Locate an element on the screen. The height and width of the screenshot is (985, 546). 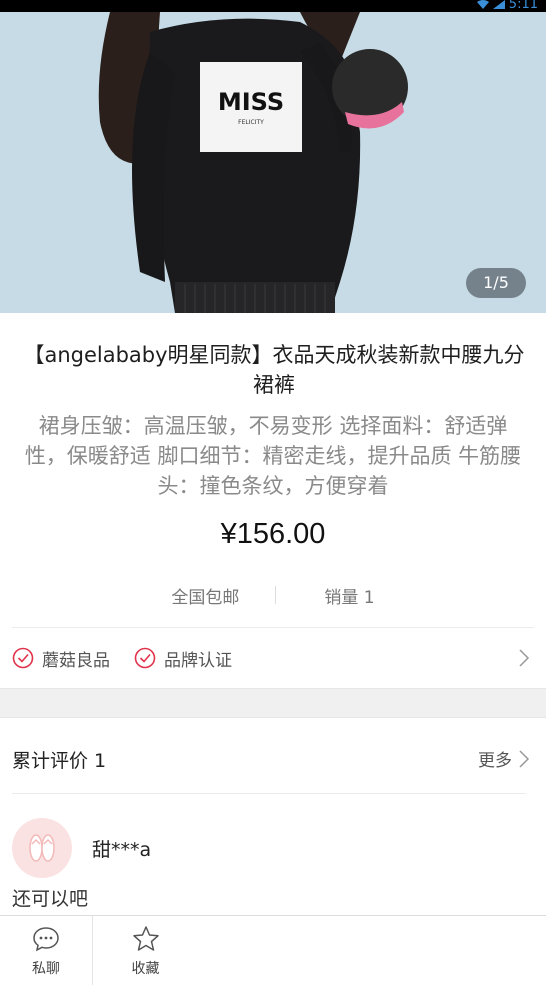
flip-flops-icon is located at coordinates (42, 848).